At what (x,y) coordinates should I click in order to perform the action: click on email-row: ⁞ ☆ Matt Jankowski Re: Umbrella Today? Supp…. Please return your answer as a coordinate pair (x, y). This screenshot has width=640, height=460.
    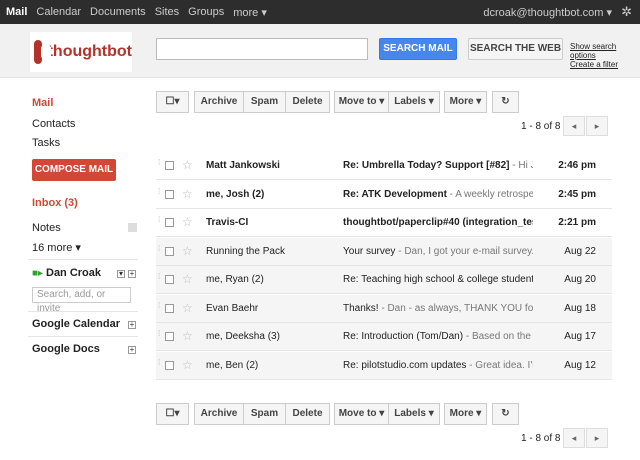
    Looking at the image, I should click on (384, 166).